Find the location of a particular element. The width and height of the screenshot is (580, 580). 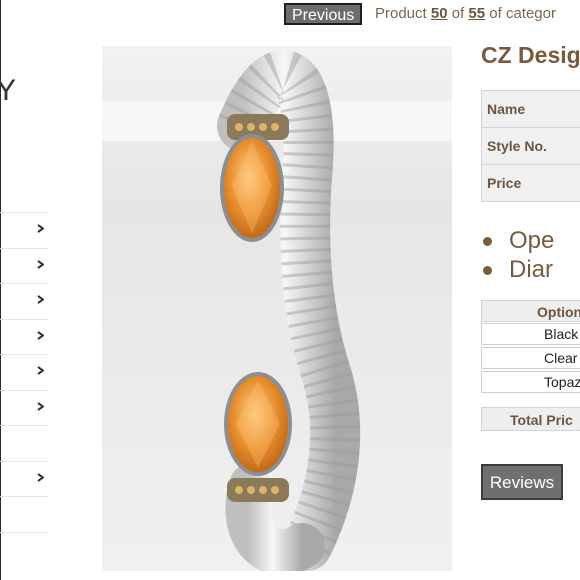

spec-table: Name Style No. Price is located at coordinates (530, 146).